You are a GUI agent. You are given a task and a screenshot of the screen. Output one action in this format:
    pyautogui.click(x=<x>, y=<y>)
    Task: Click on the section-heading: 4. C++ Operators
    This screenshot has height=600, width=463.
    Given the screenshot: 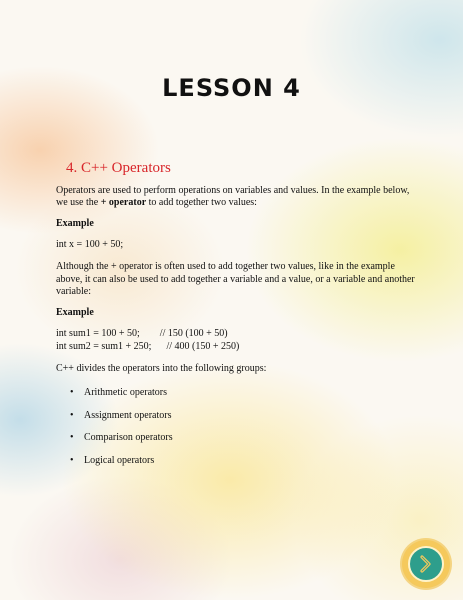 What is the action you would take?
    pyautogui.click(x=118, y=168)
    